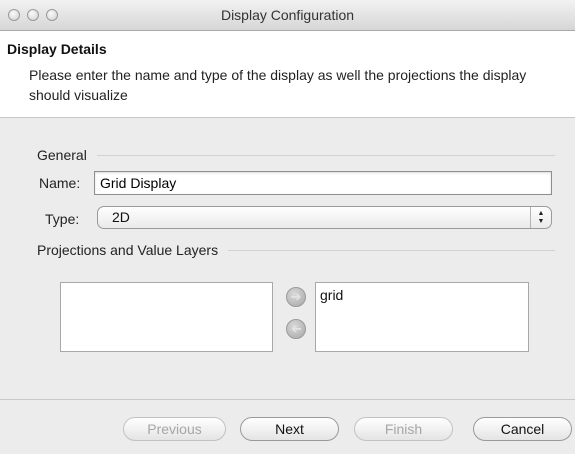 The image size is (575, 454). I want to click on move-right-button: ➔, so click(296, 297).